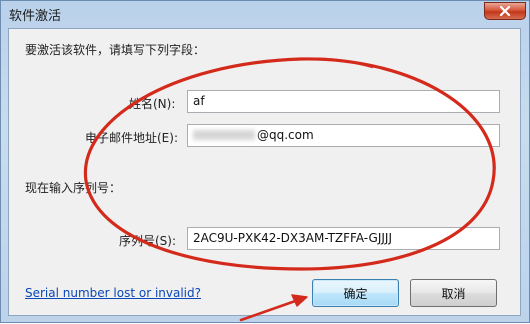 The image size is (530, 324). I want to click on cancel-button-label: 取消, so click(453, 293).